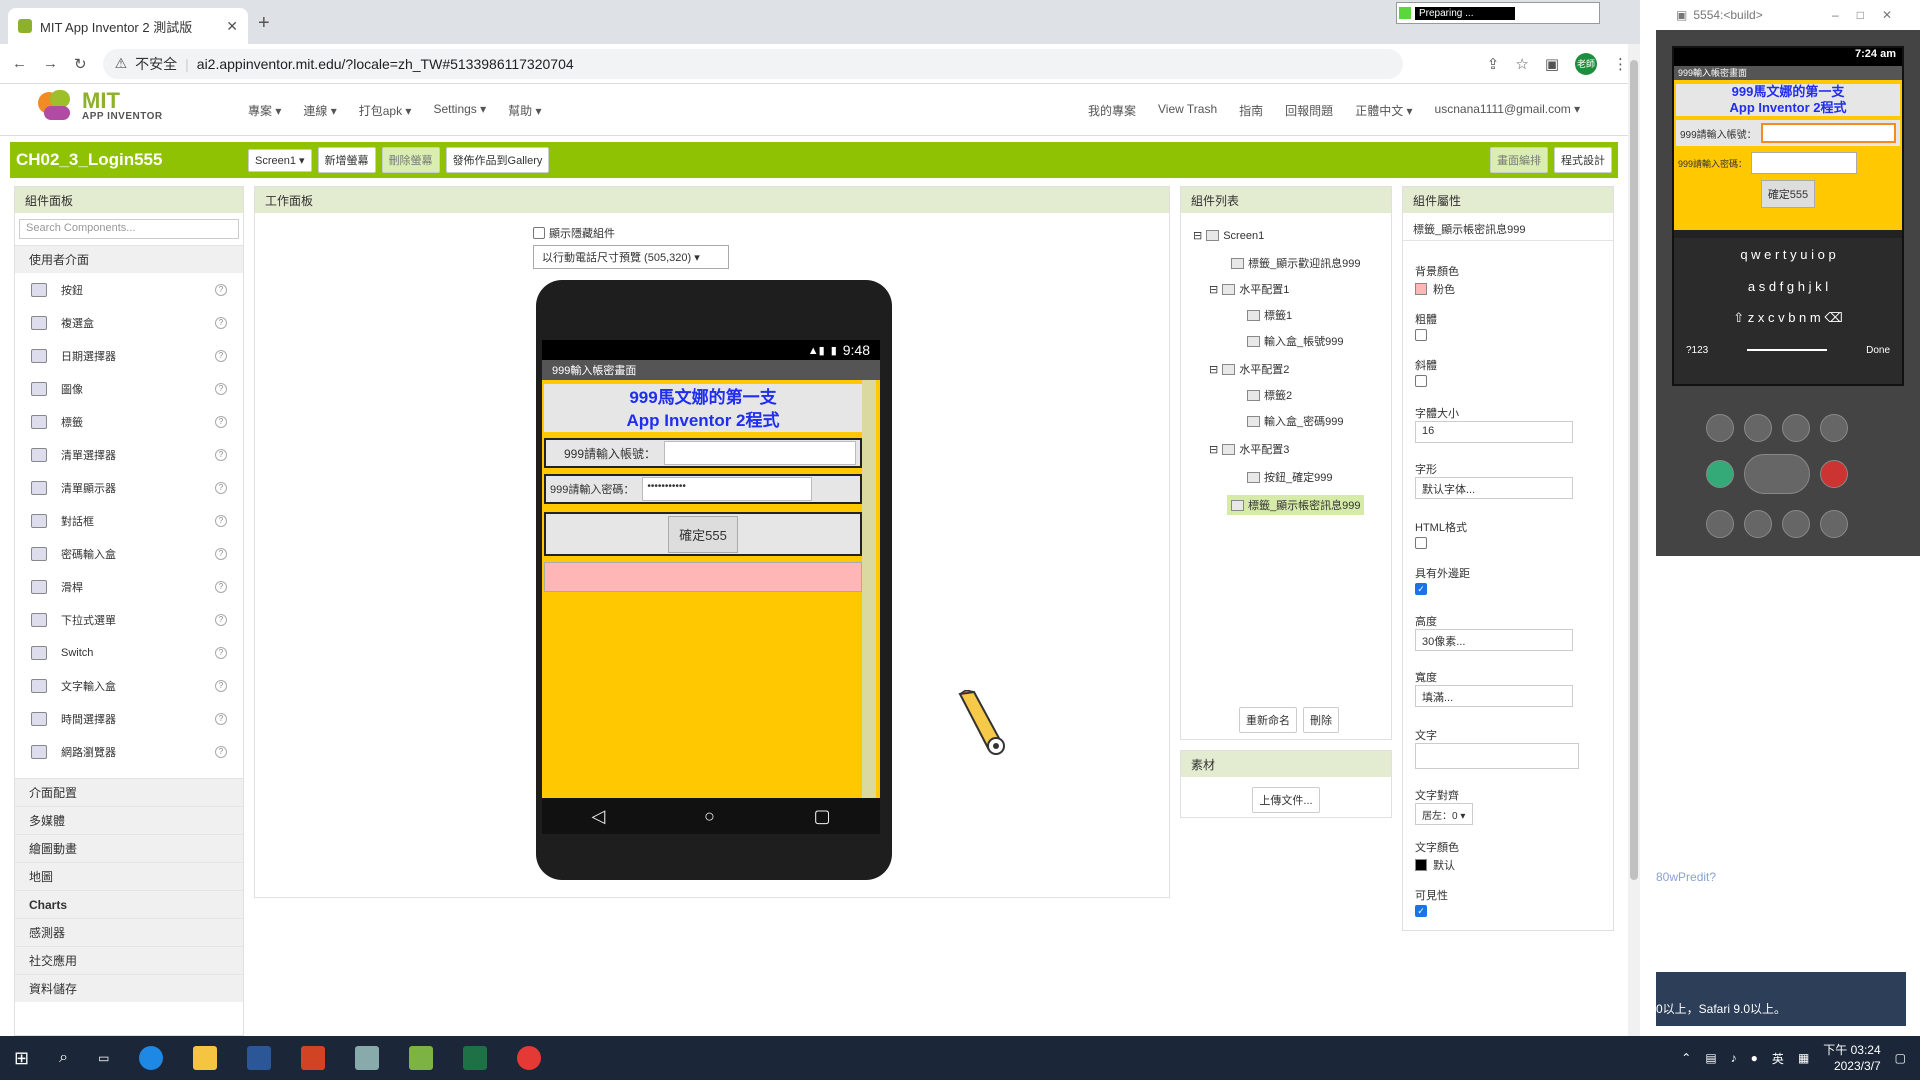 The height and width of the screenshot is (1080, 1920). I want to click on menu-help: 幫助 ▾, so click(524, 110).